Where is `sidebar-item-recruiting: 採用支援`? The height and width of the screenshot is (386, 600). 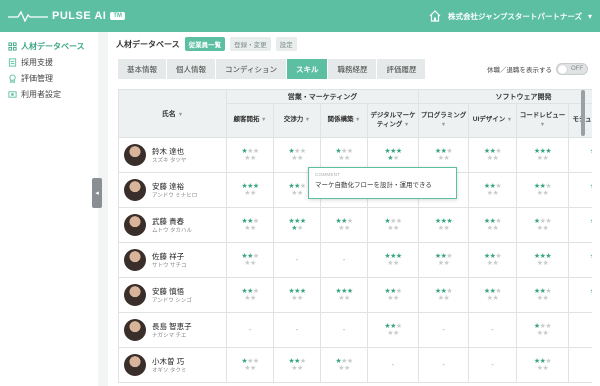
sidebar-item-recruiting: 採用支援 is located at coordinates (49, 62).